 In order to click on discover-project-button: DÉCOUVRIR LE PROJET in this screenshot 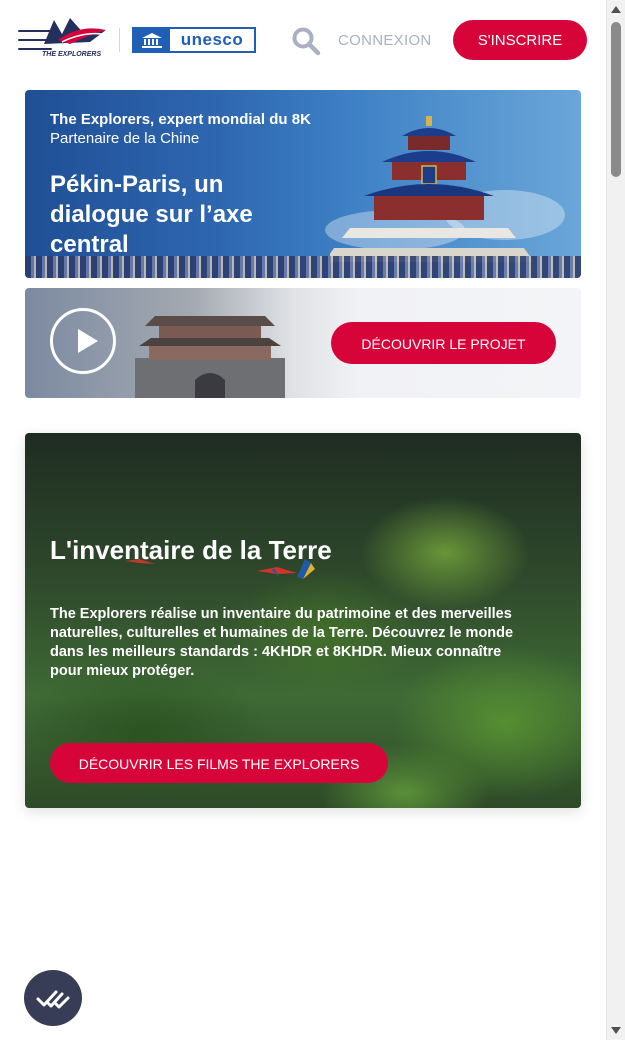, I will do `click(443, 343)`.